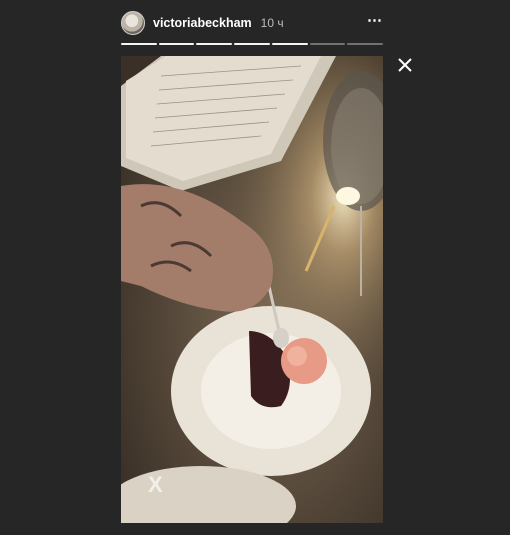 The image size is (510, 535). What do you see at coordinates (272, 23) in the screenshot?
I see `timestamp: 10 ч` at bounding box center [272, 23].